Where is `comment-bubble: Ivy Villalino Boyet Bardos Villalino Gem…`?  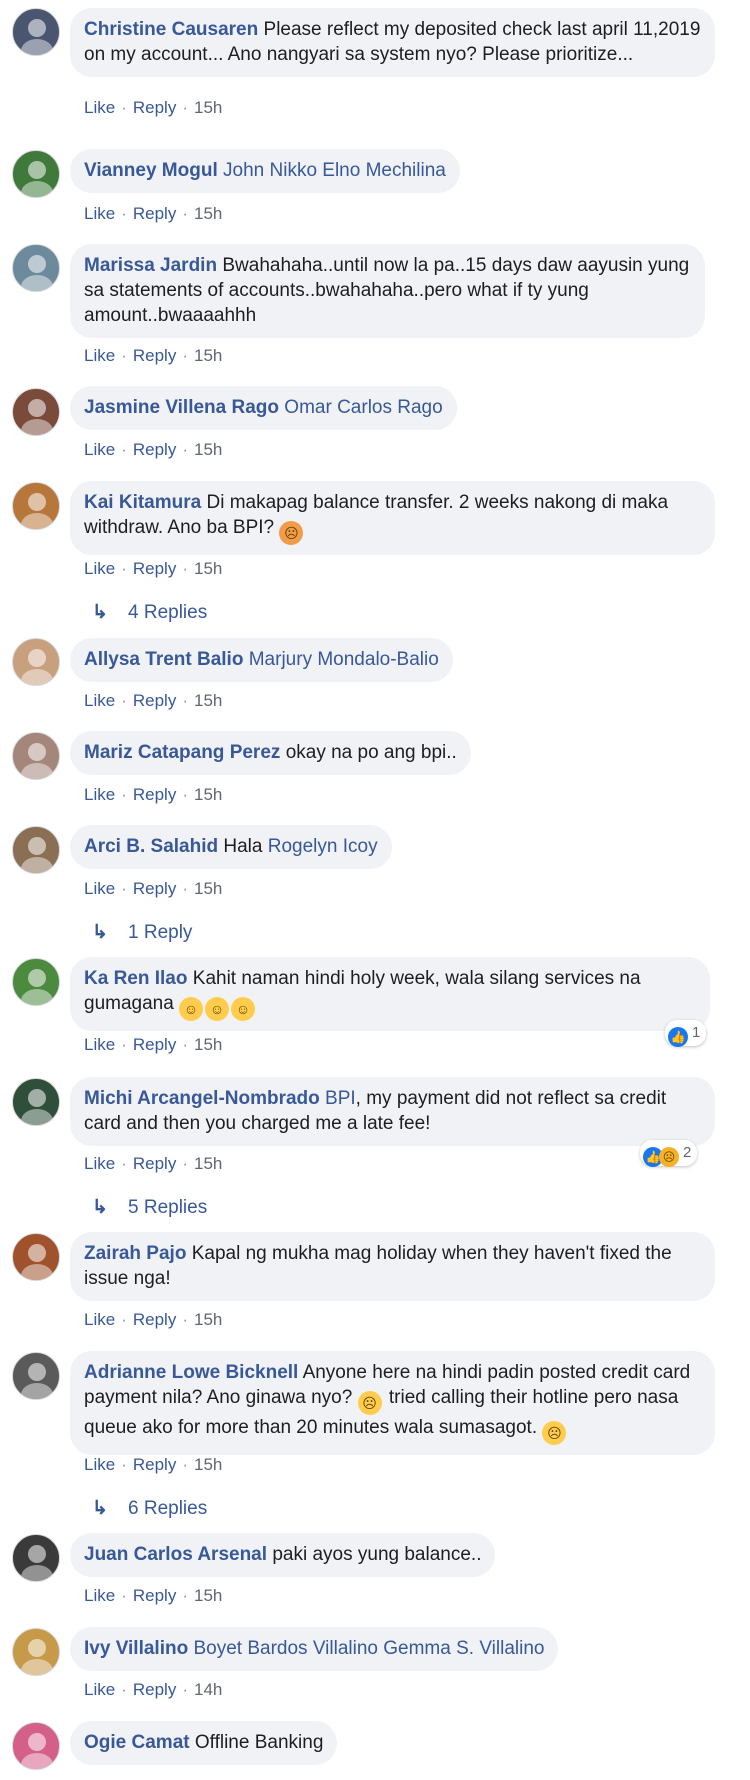
comment-bubble: Ivy Villalino Boyet Bardos Villalino Gem… is located at coordinates (314, 1649).